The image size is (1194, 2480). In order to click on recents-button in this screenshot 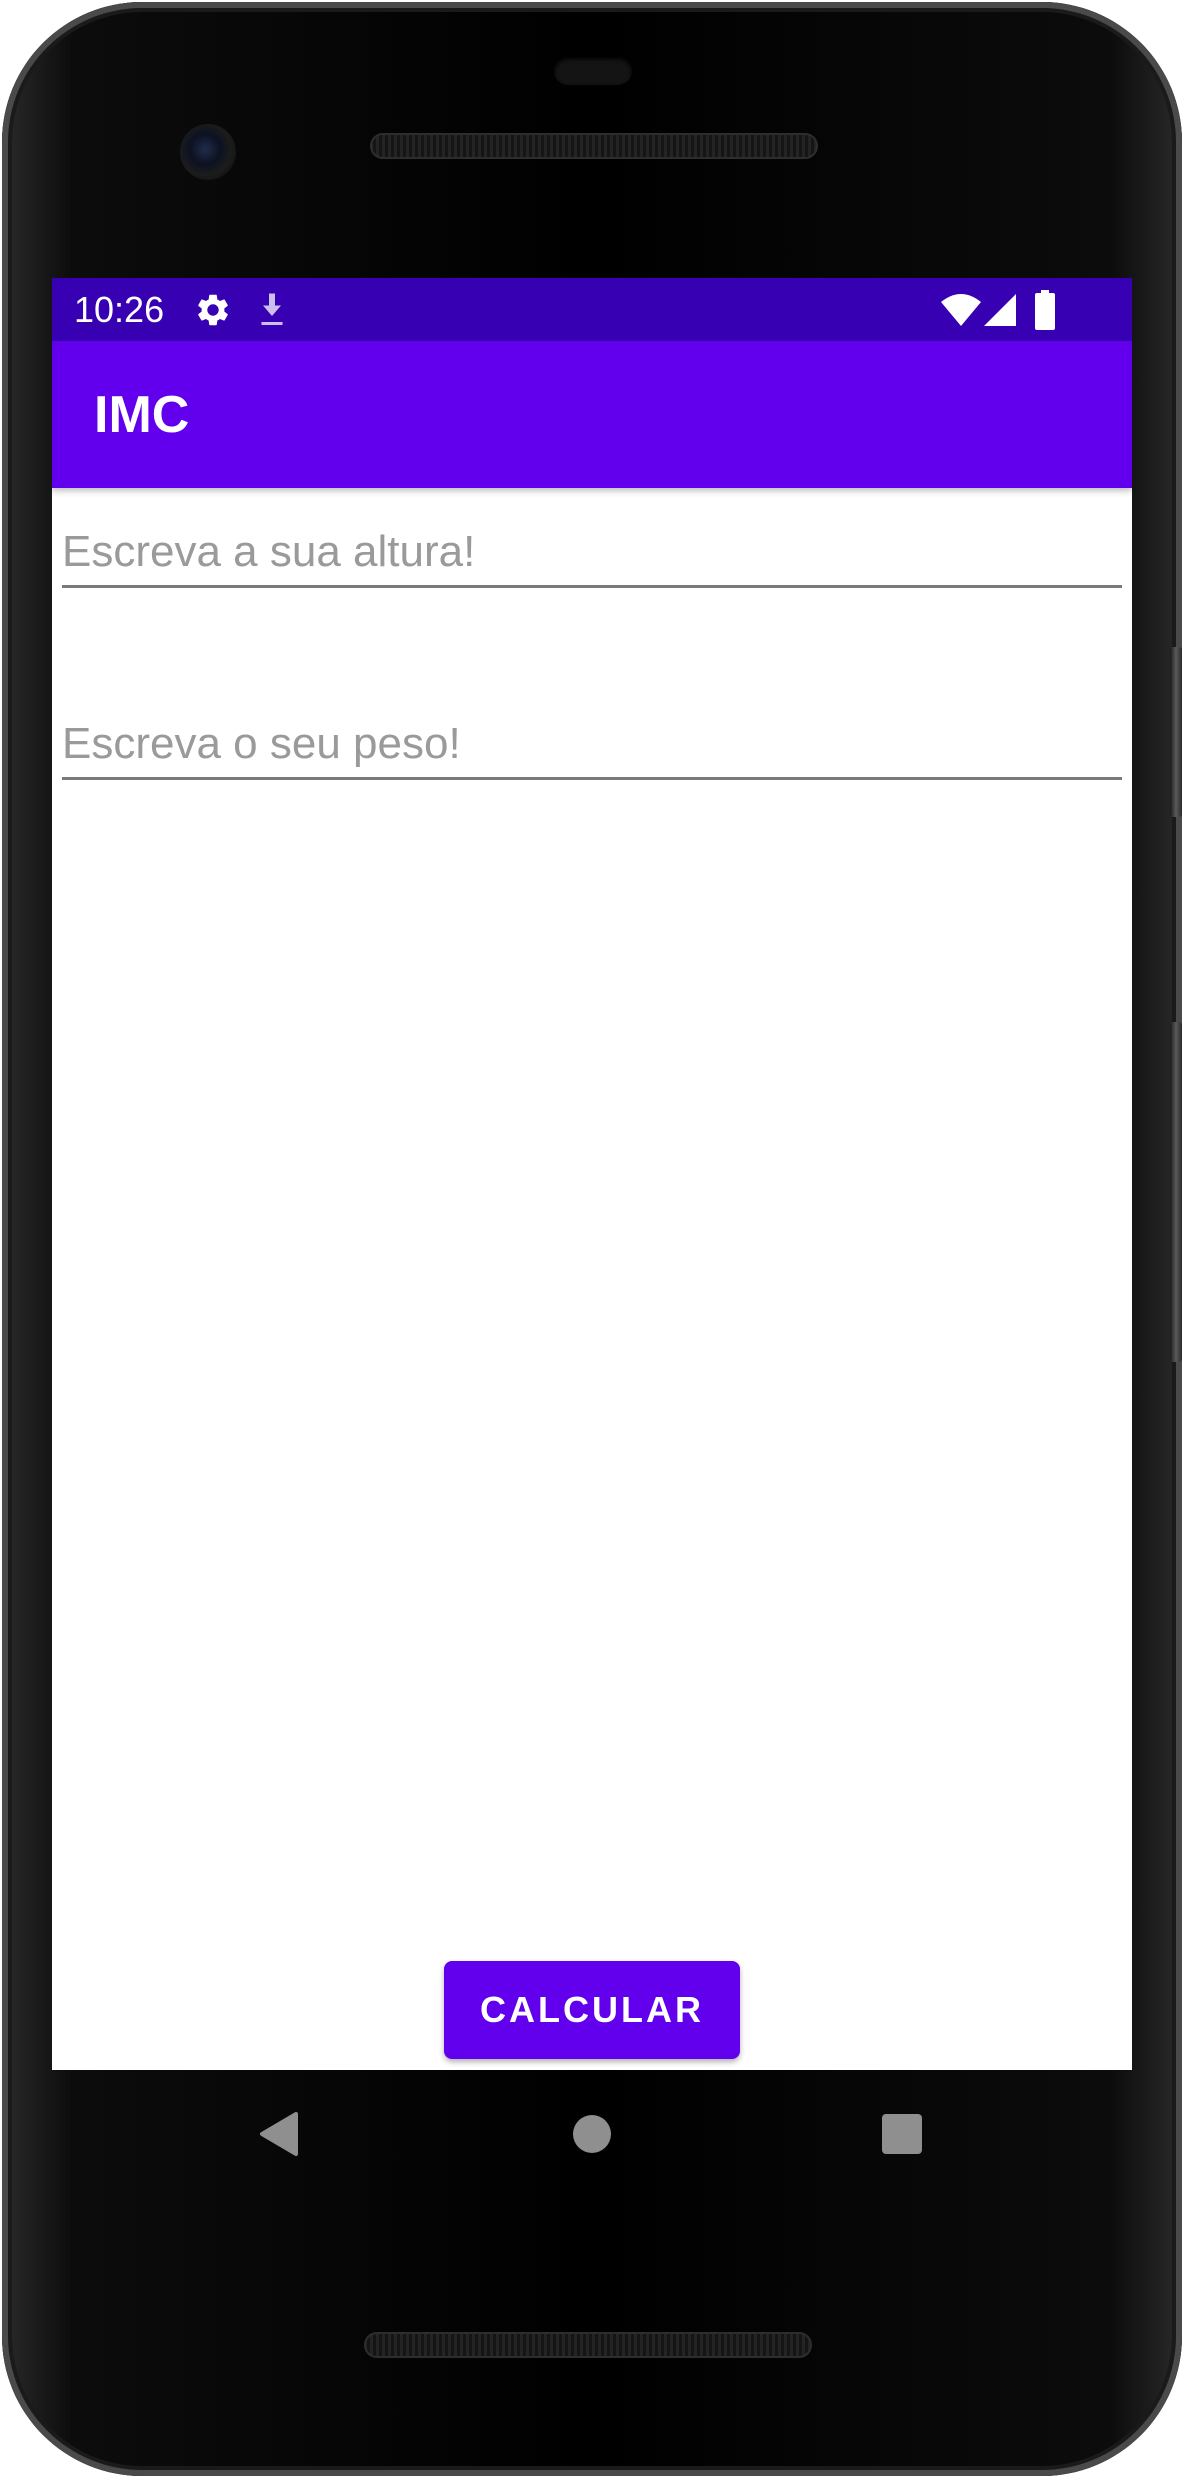, I will do `click(902, 2134)`.